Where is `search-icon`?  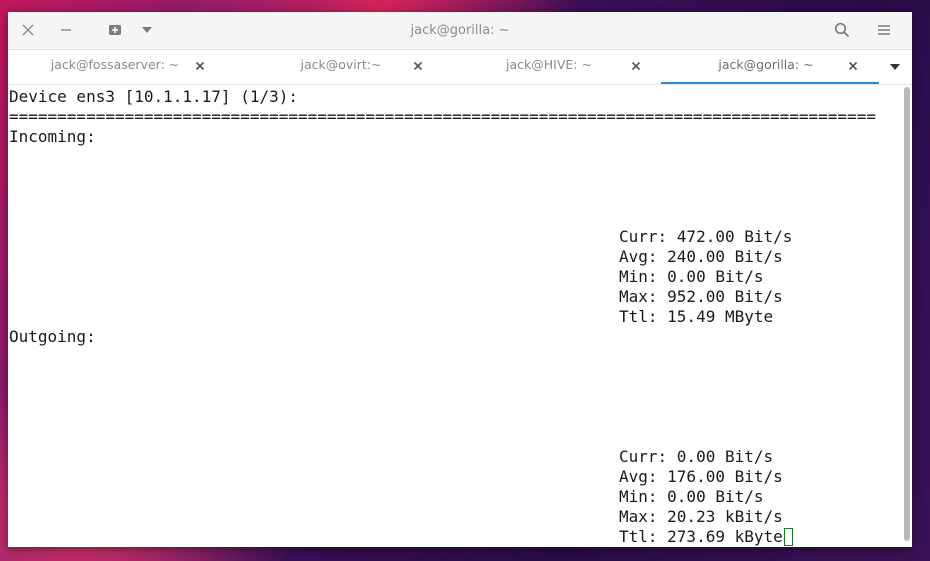 search-icon is located at coordinates (842, 30).